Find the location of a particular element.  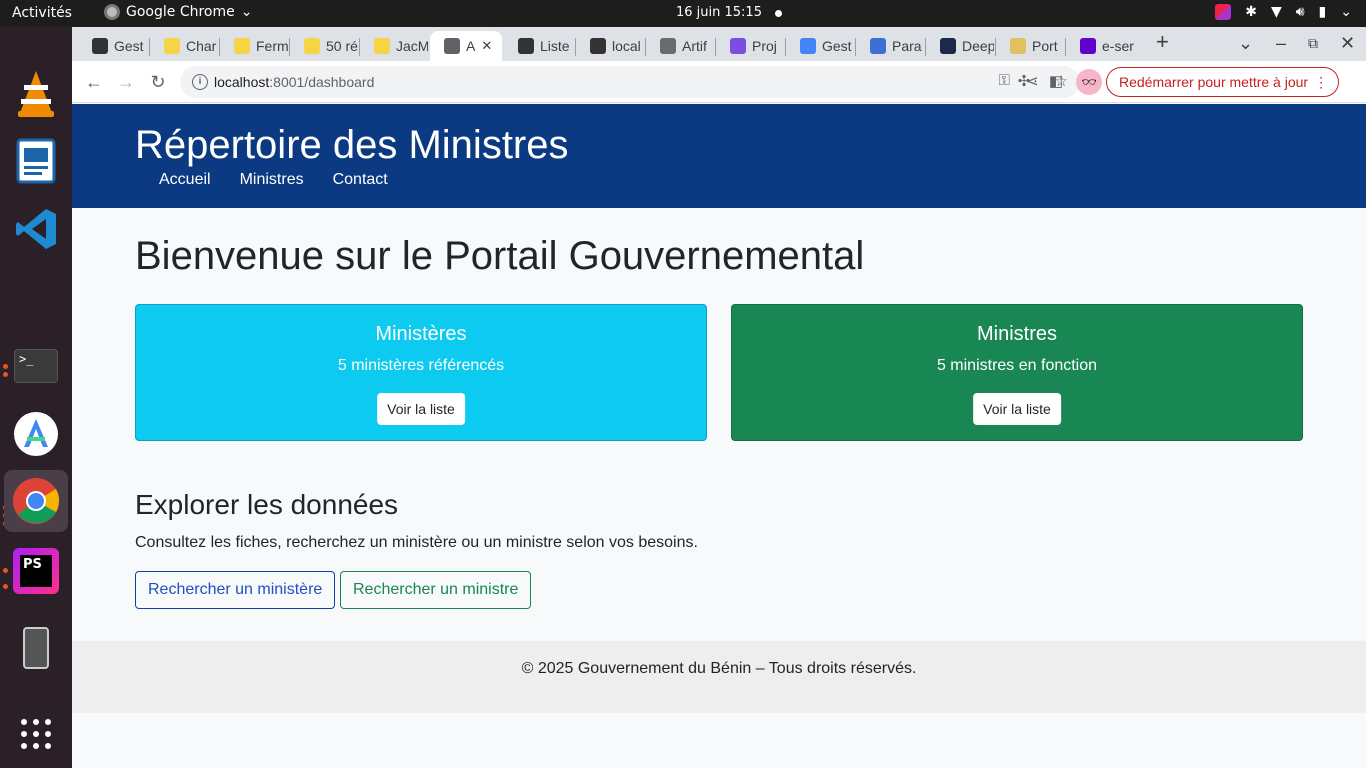

new-tab-button: + is located at coordinates (1162, 42).